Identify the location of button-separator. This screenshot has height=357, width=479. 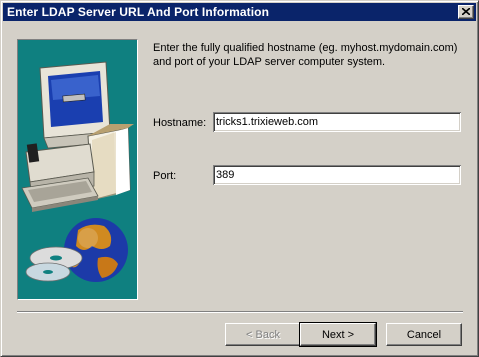
(240, 312).